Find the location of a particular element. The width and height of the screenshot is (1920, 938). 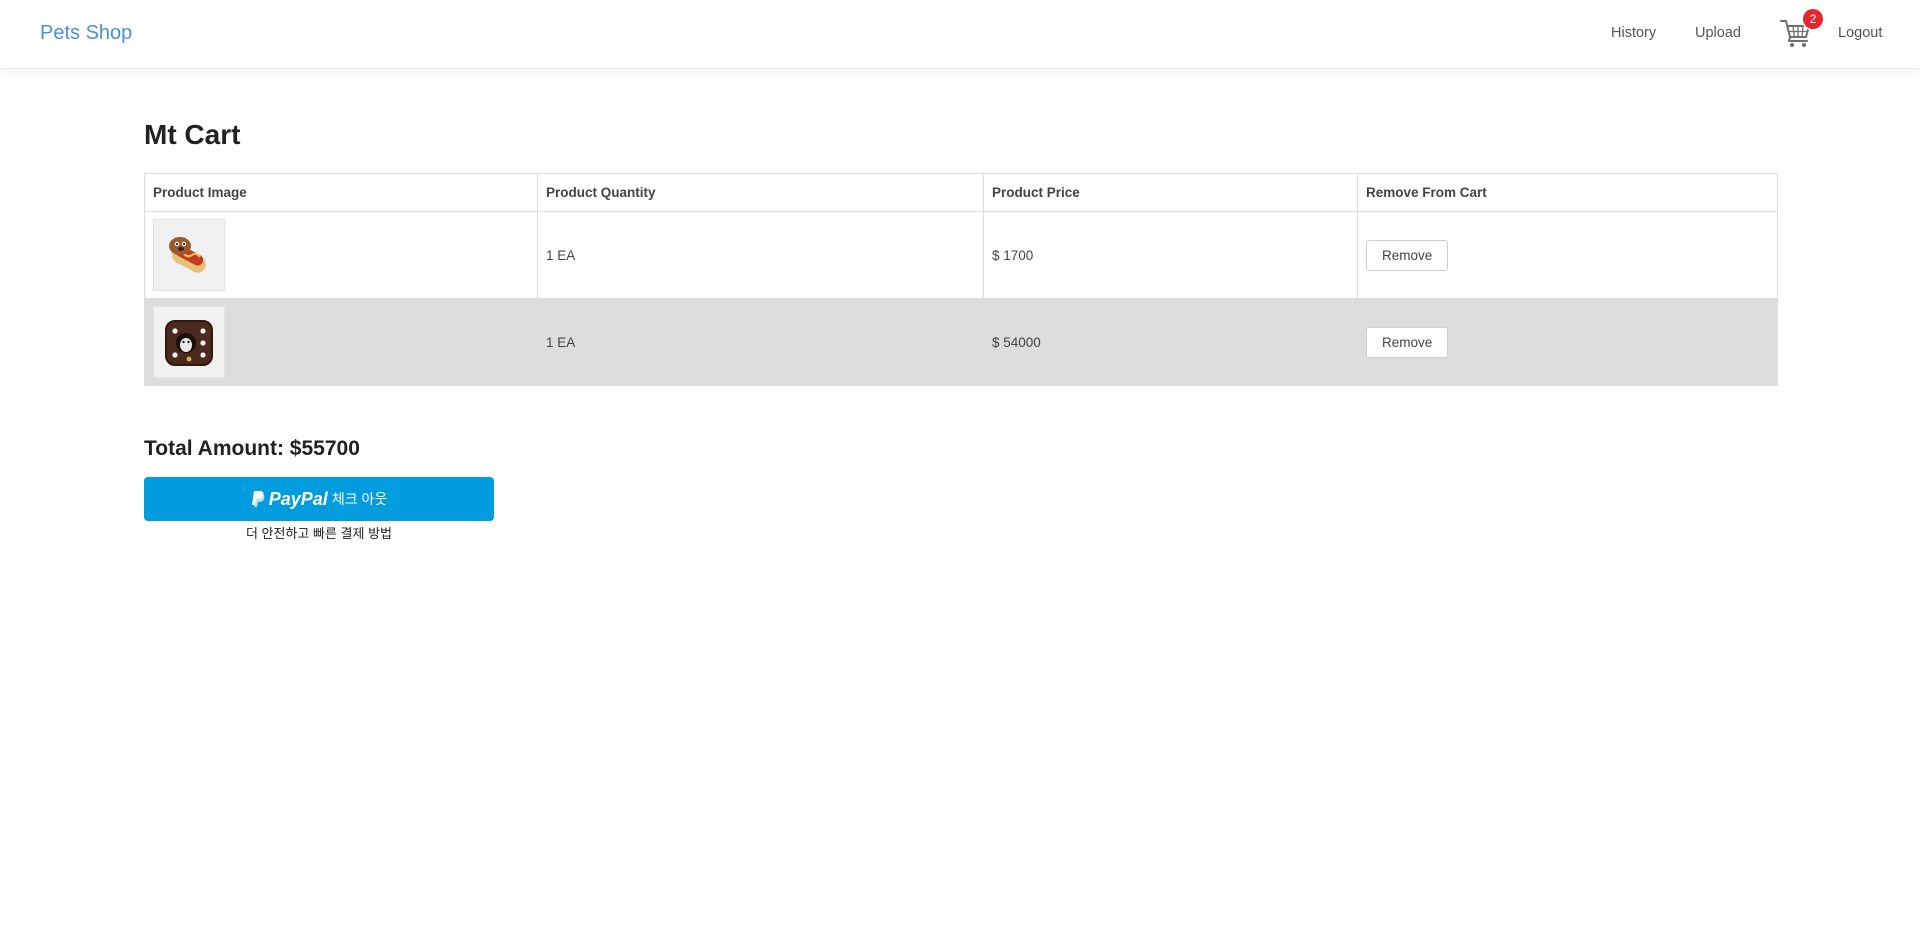

header-product-price: Product Price is located at coordinates (1170, 192).